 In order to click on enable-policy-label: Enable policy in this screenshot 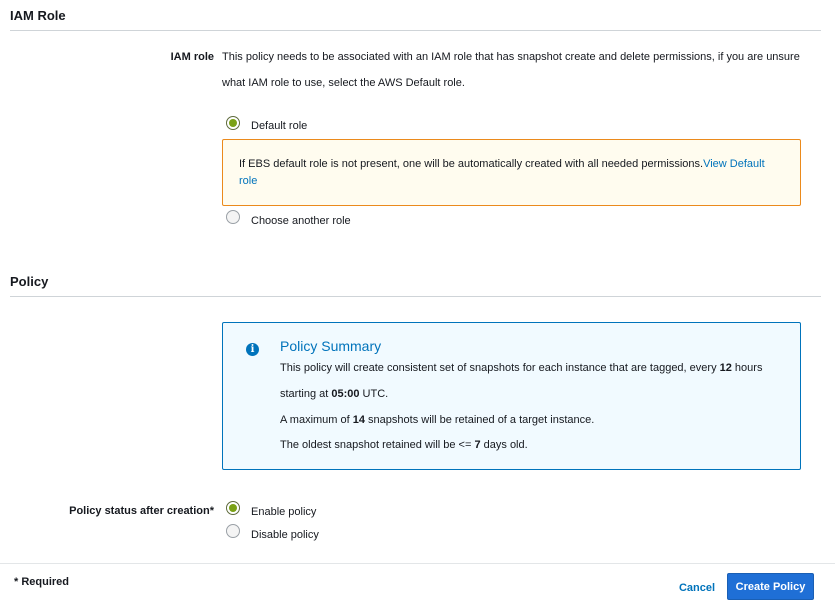, I will do `click(283, 512)`.